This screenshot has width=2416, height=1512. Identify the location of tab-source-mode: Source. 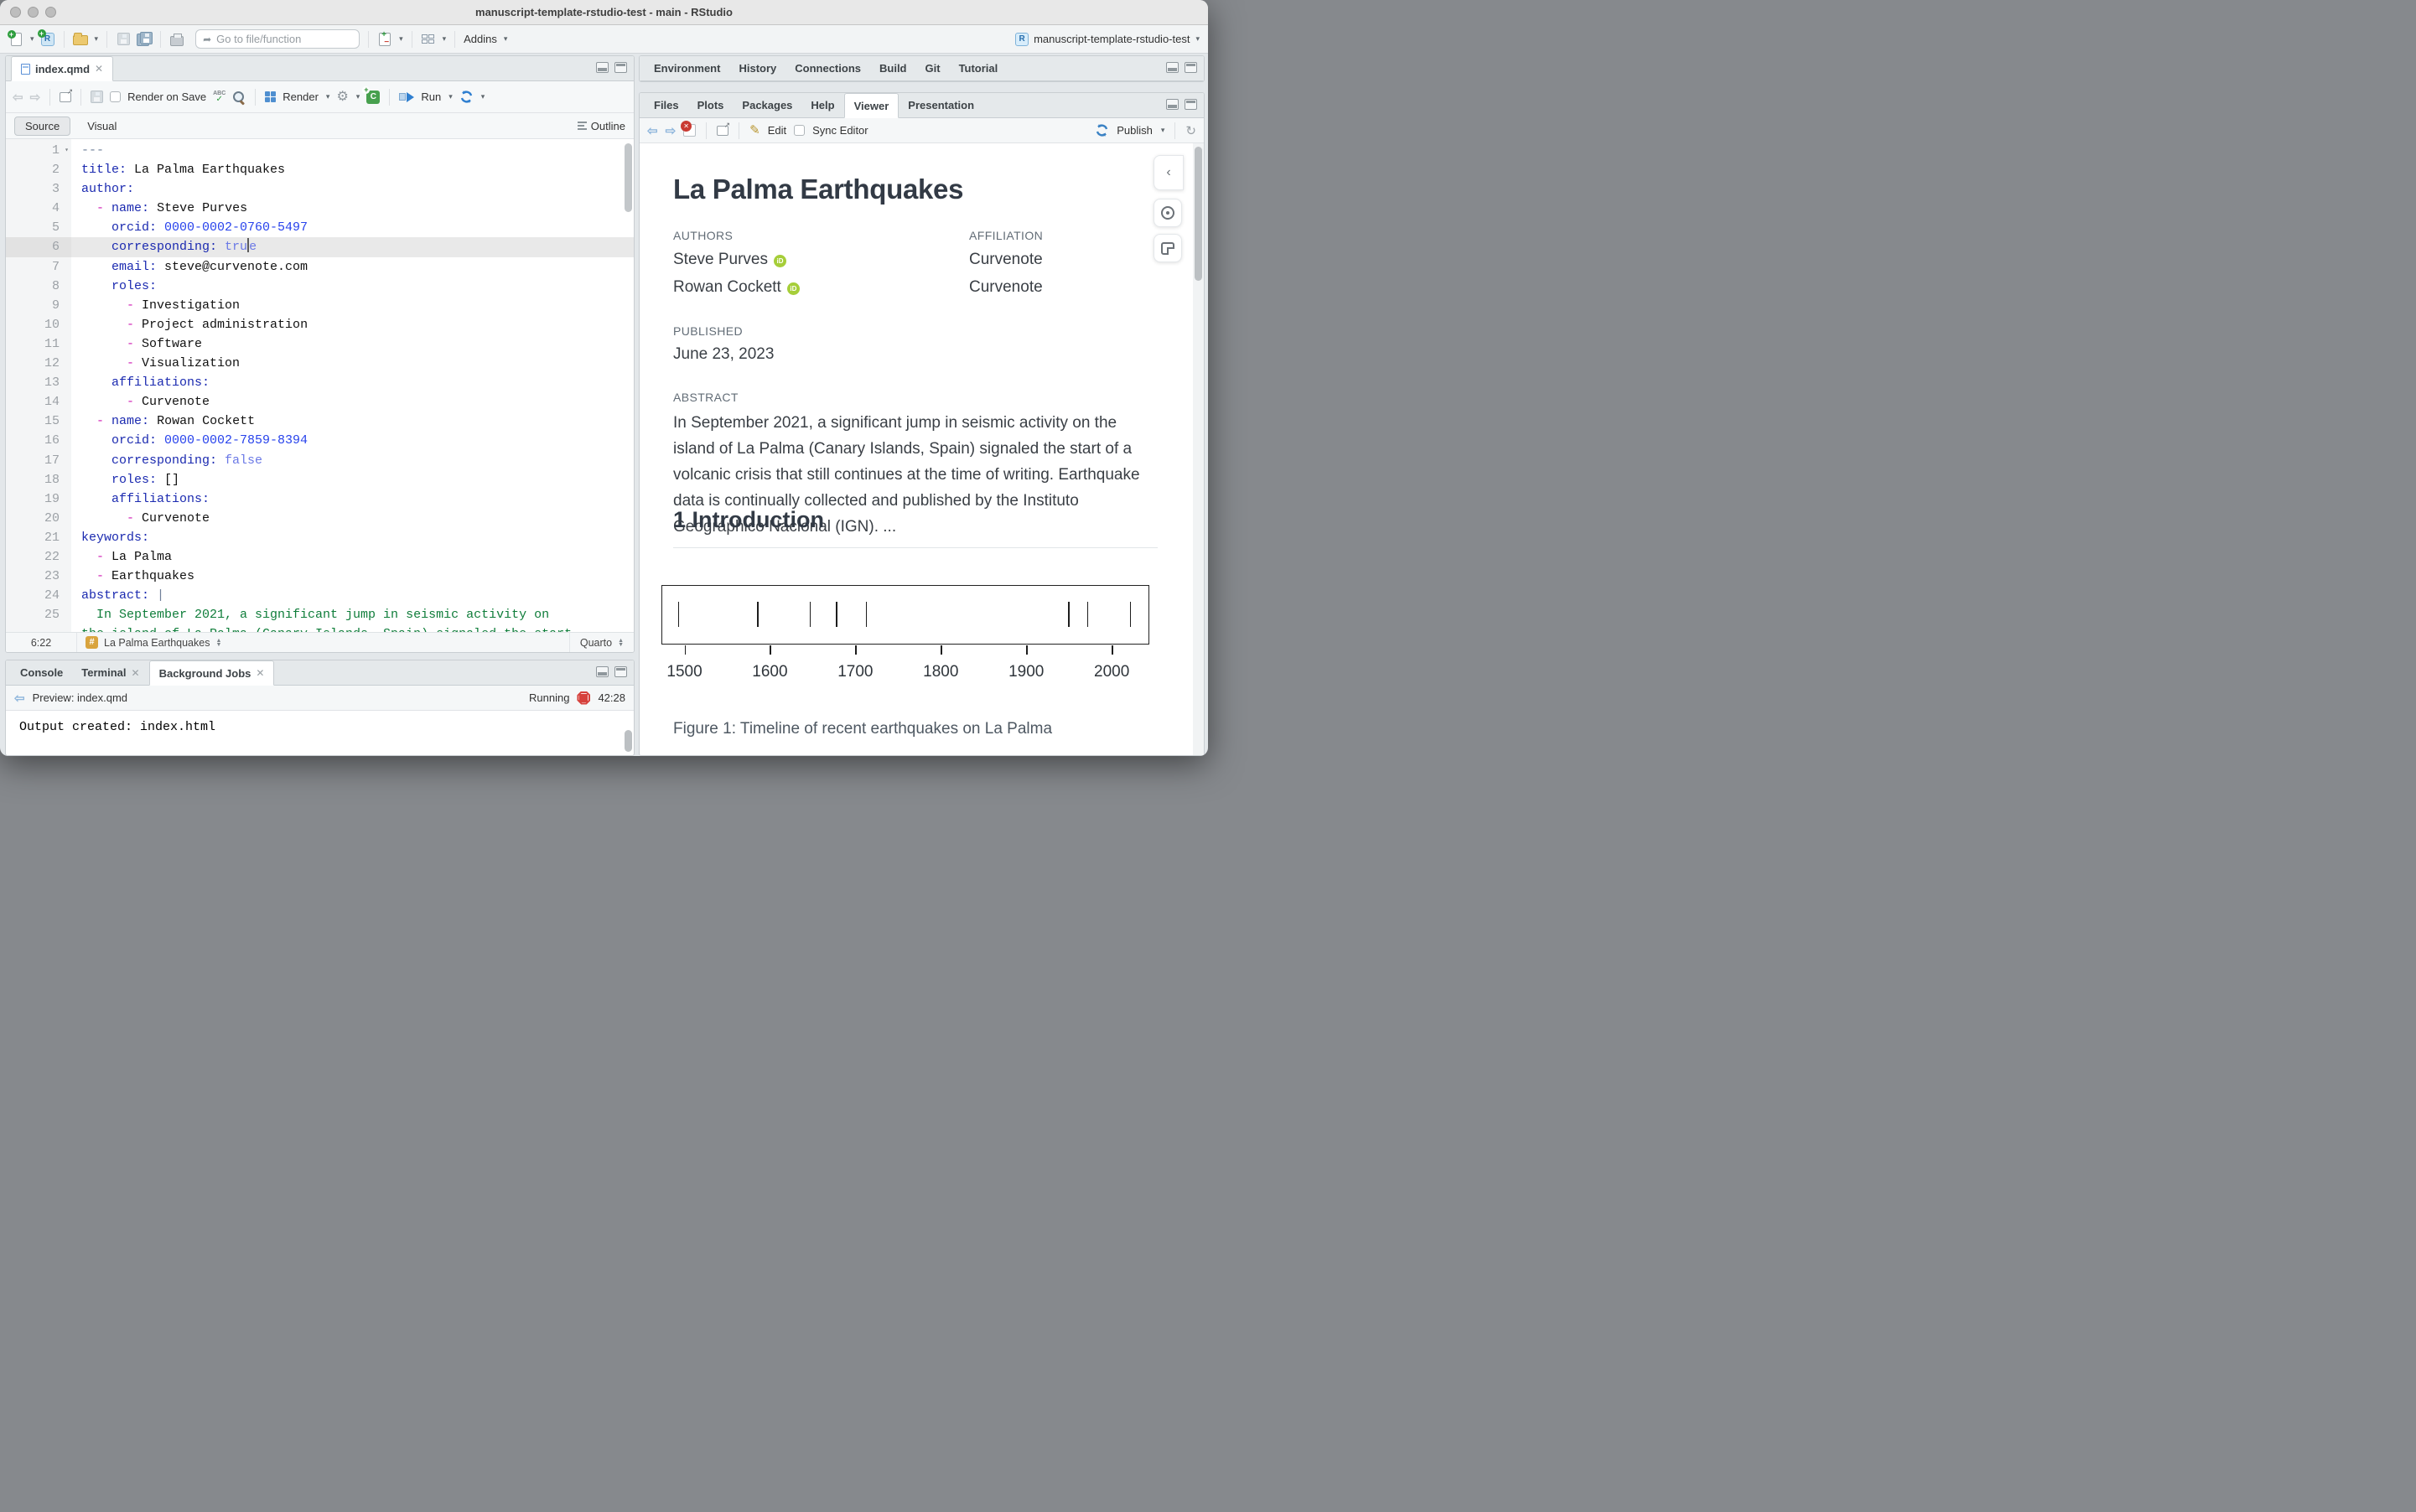
(42, 126).